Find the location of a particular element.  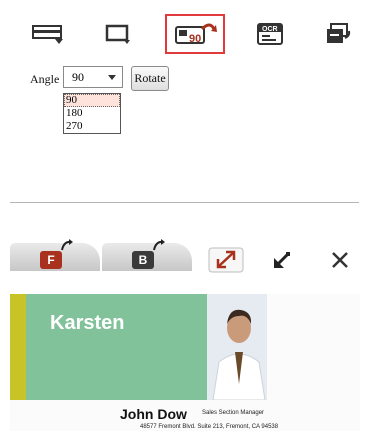

card-side-bar: F B is located at coordinates (184, 257).